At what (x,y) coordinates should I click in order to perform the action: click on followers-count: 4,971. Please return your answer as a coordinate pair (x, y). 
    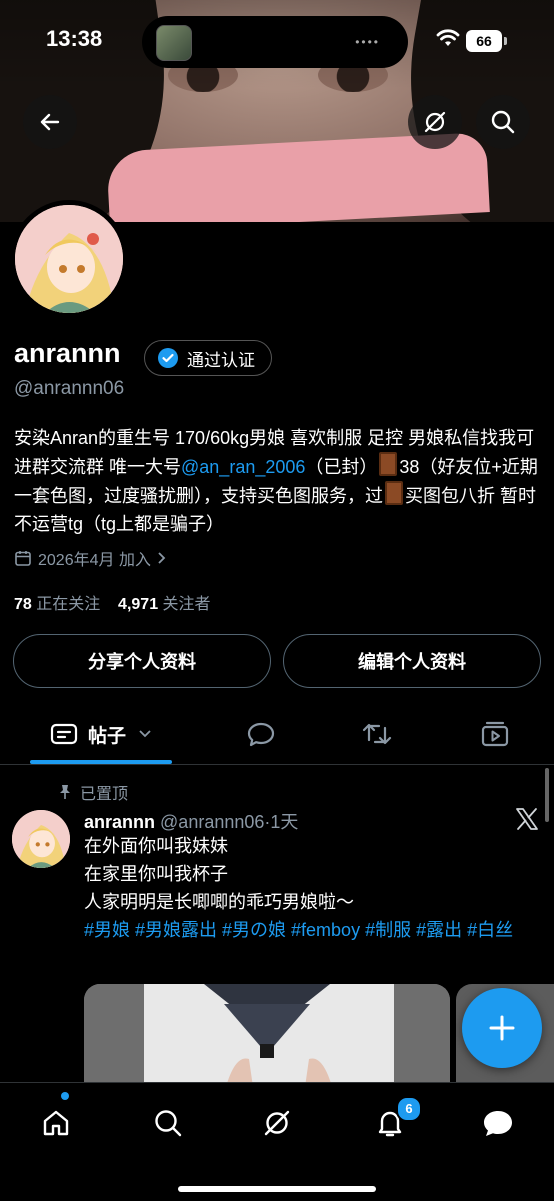
    Looking at the image, I should click on (138, 604).